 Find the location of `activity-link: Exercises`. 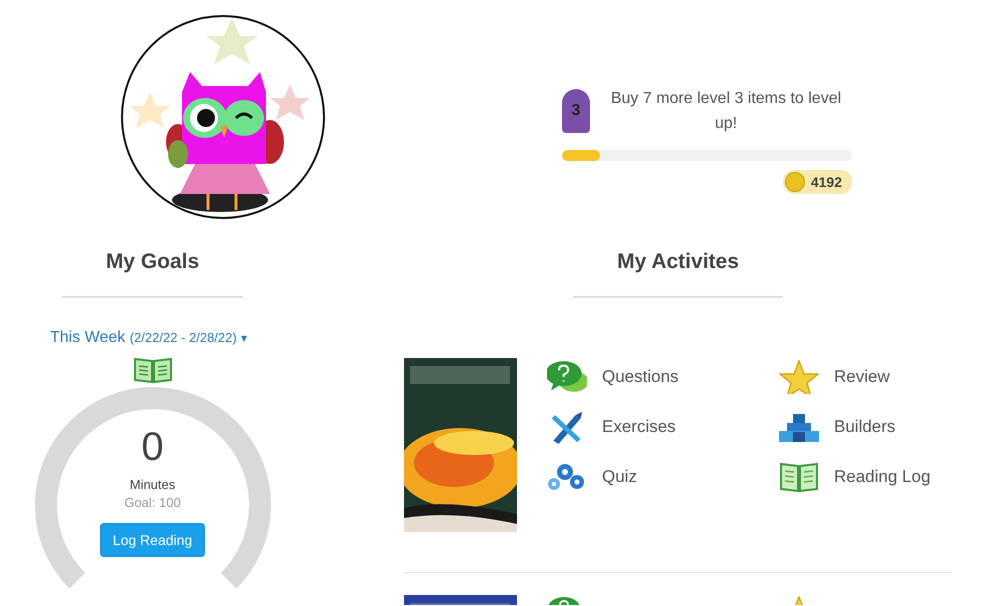

activity-link: Exercises is located at coordinates (663, 427).